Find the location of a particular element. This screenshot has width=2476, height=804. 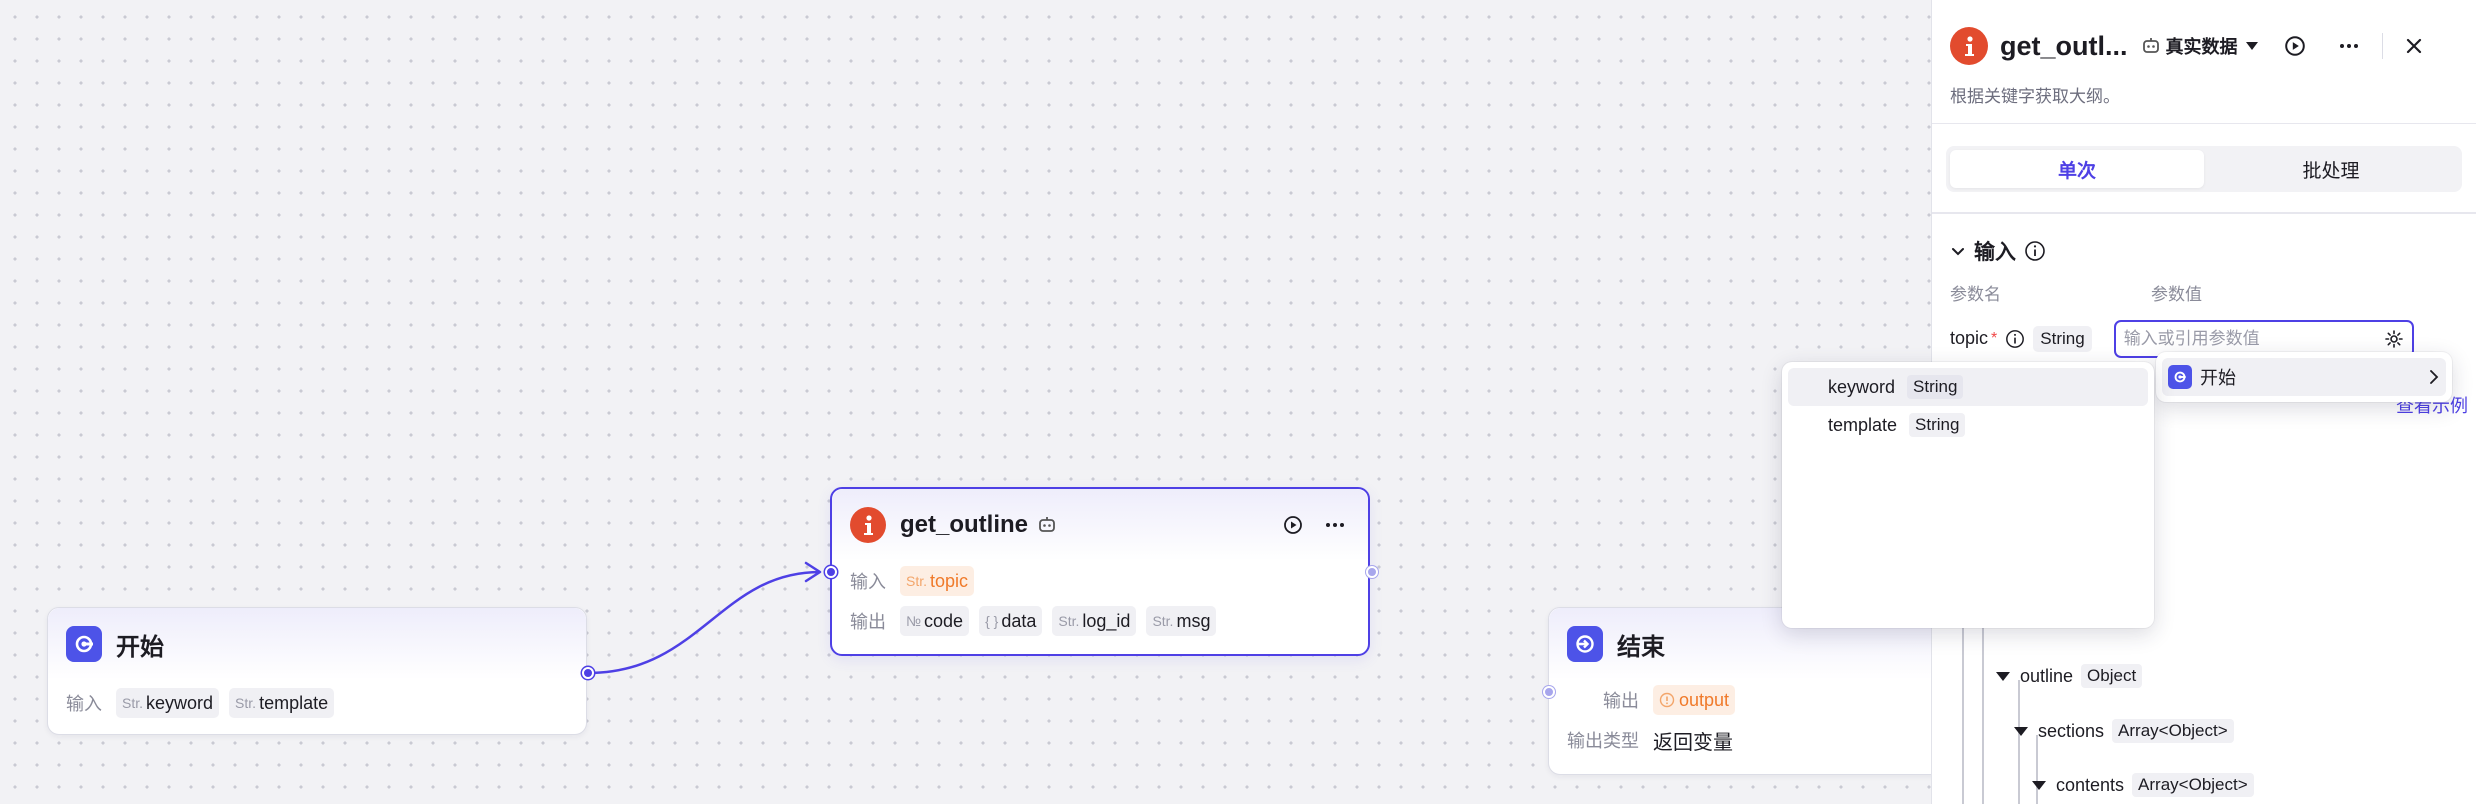

end-input-port is located at coordinates (1549, 692).